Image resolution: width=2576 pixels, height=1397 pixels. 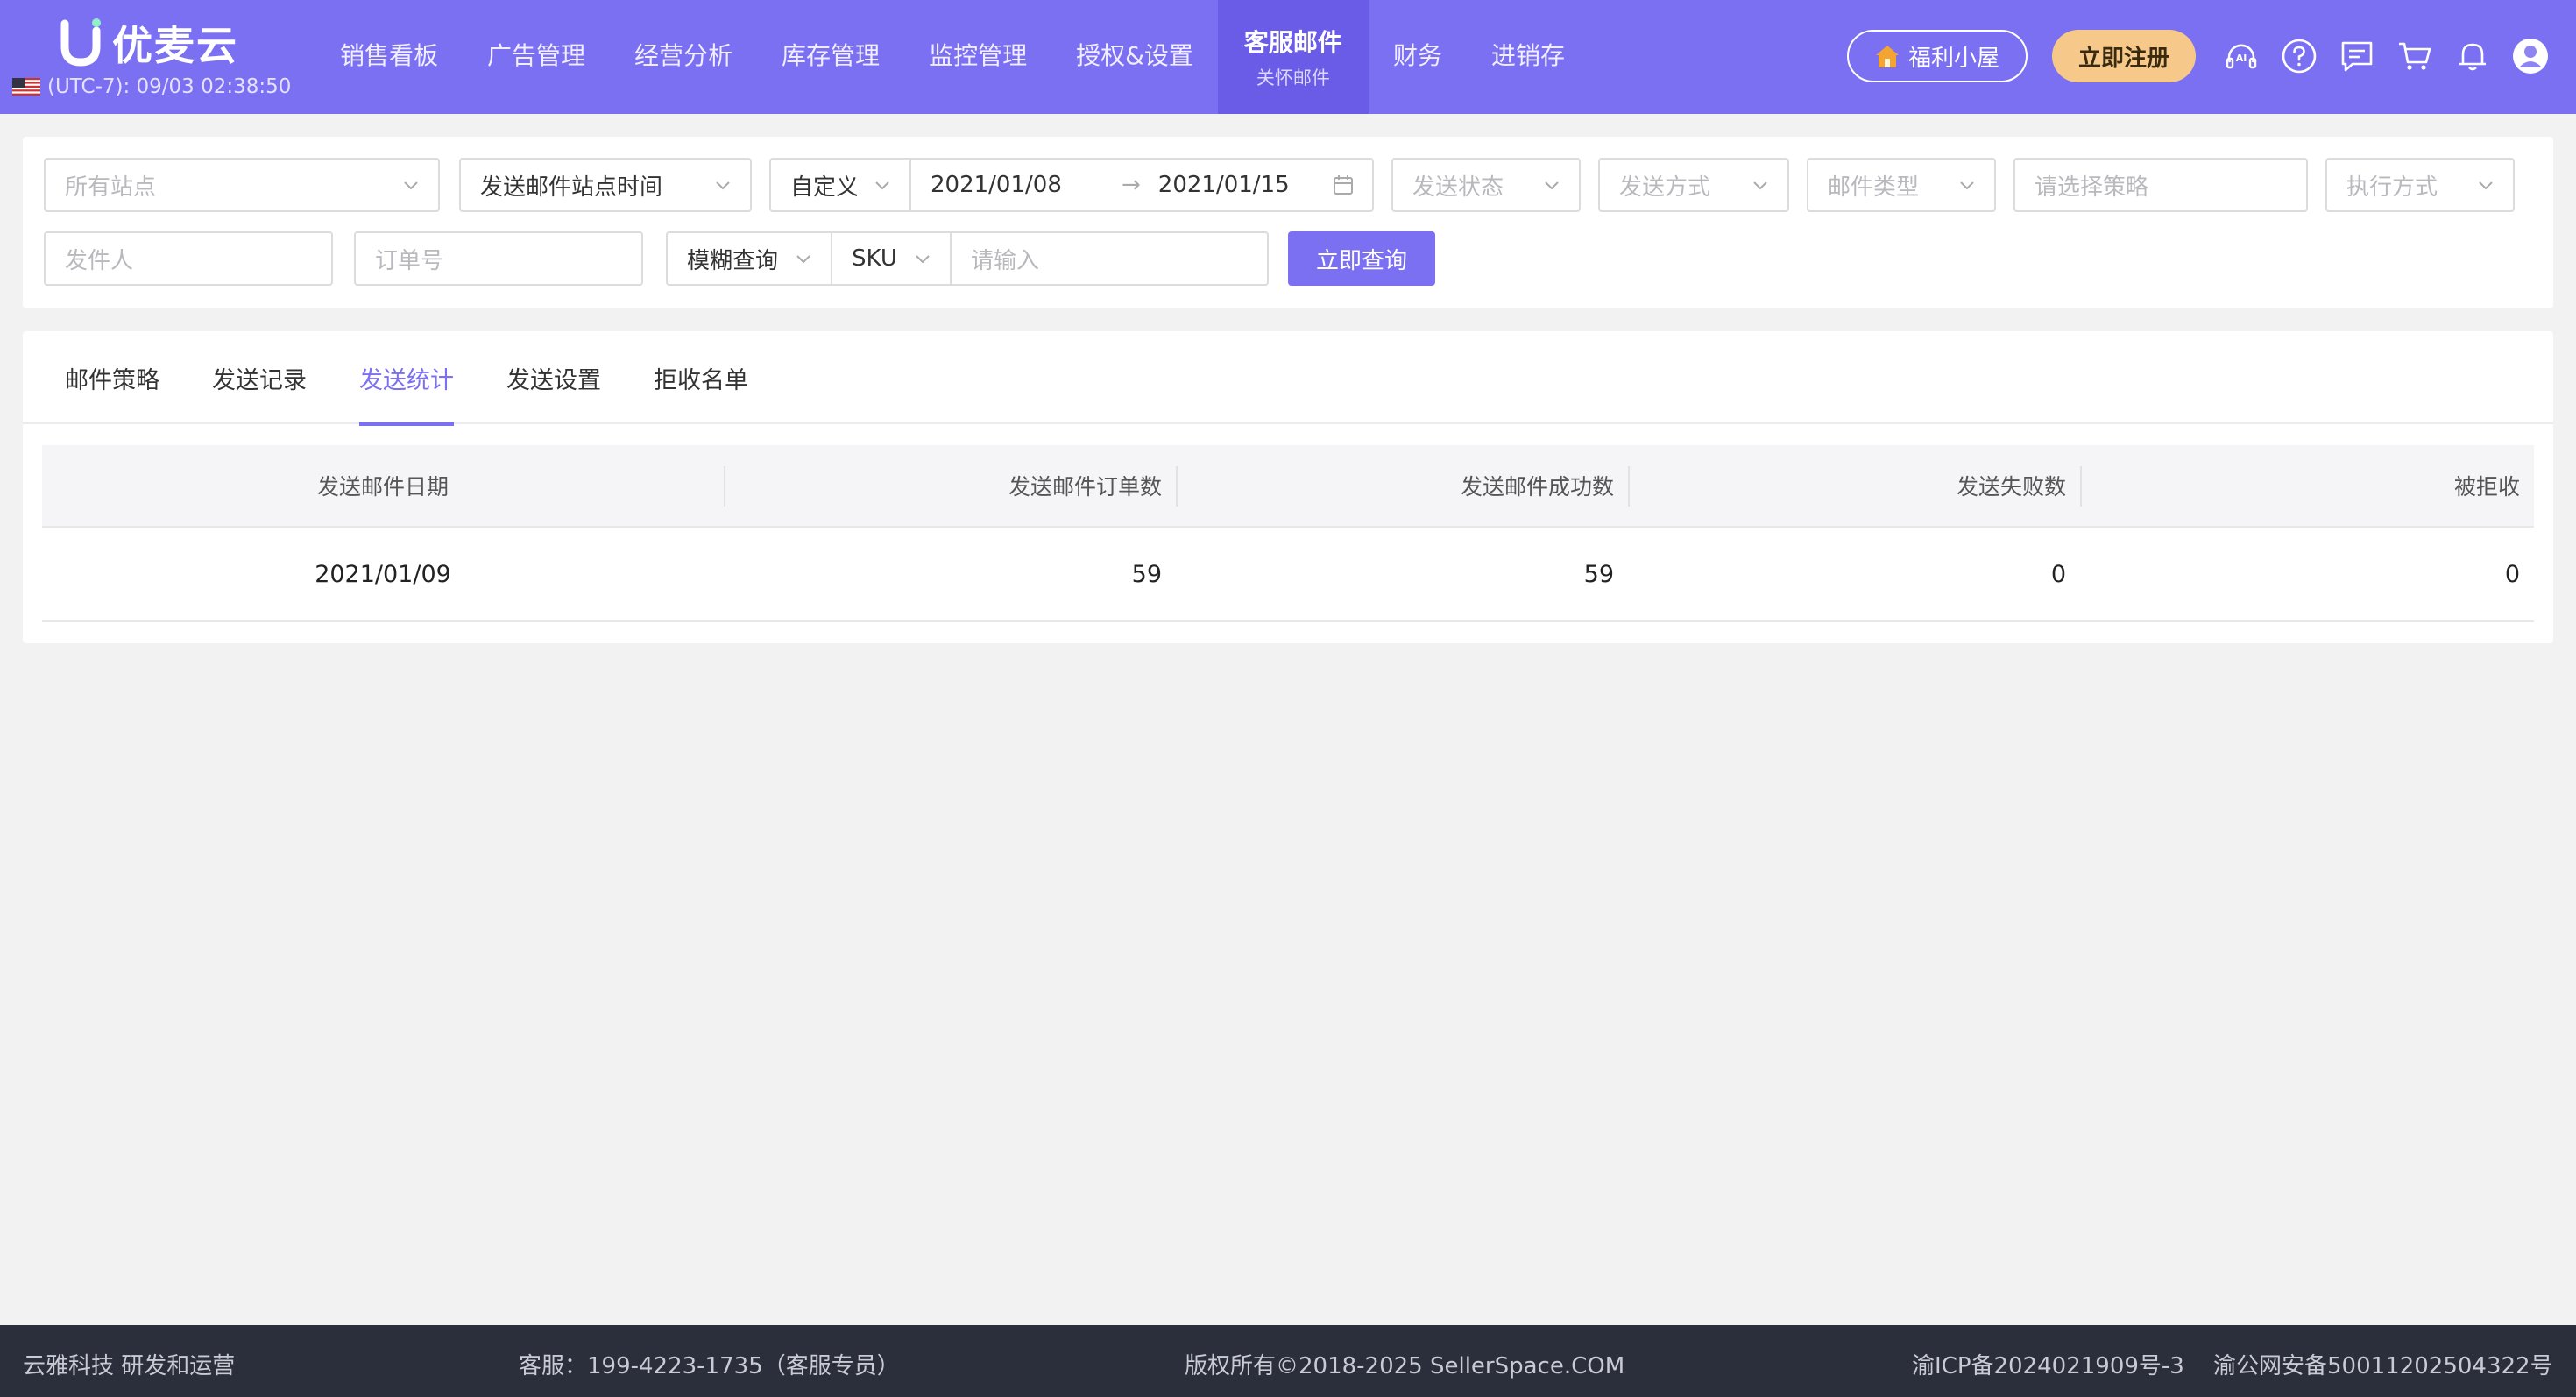 What do you see at coordinates (1012, 185) in the screenshot?
I see `date-start: 2021/01/08` at bounding box center [1012, 185].